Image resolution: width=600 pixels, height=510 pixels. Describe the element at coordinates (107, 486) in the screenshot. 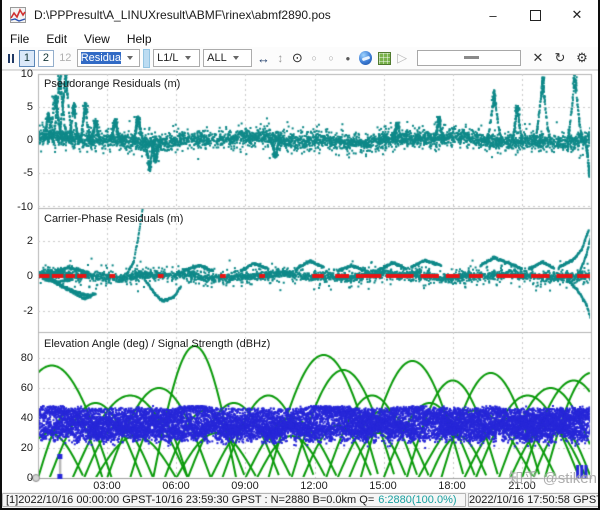

I see `x-tick-label: 03:00` at that location.